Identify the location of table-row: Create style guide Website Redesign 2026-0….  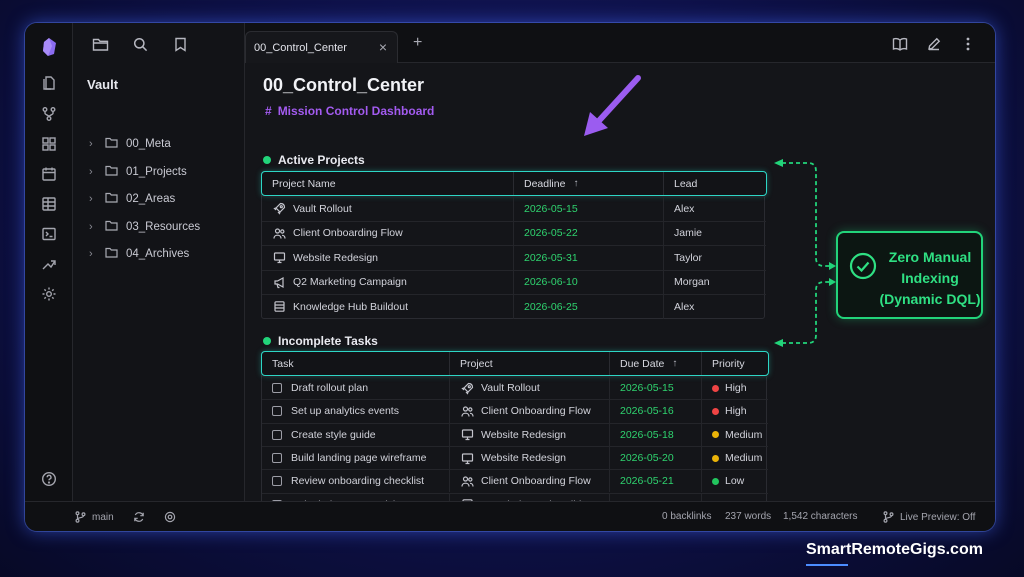
(515, 434).